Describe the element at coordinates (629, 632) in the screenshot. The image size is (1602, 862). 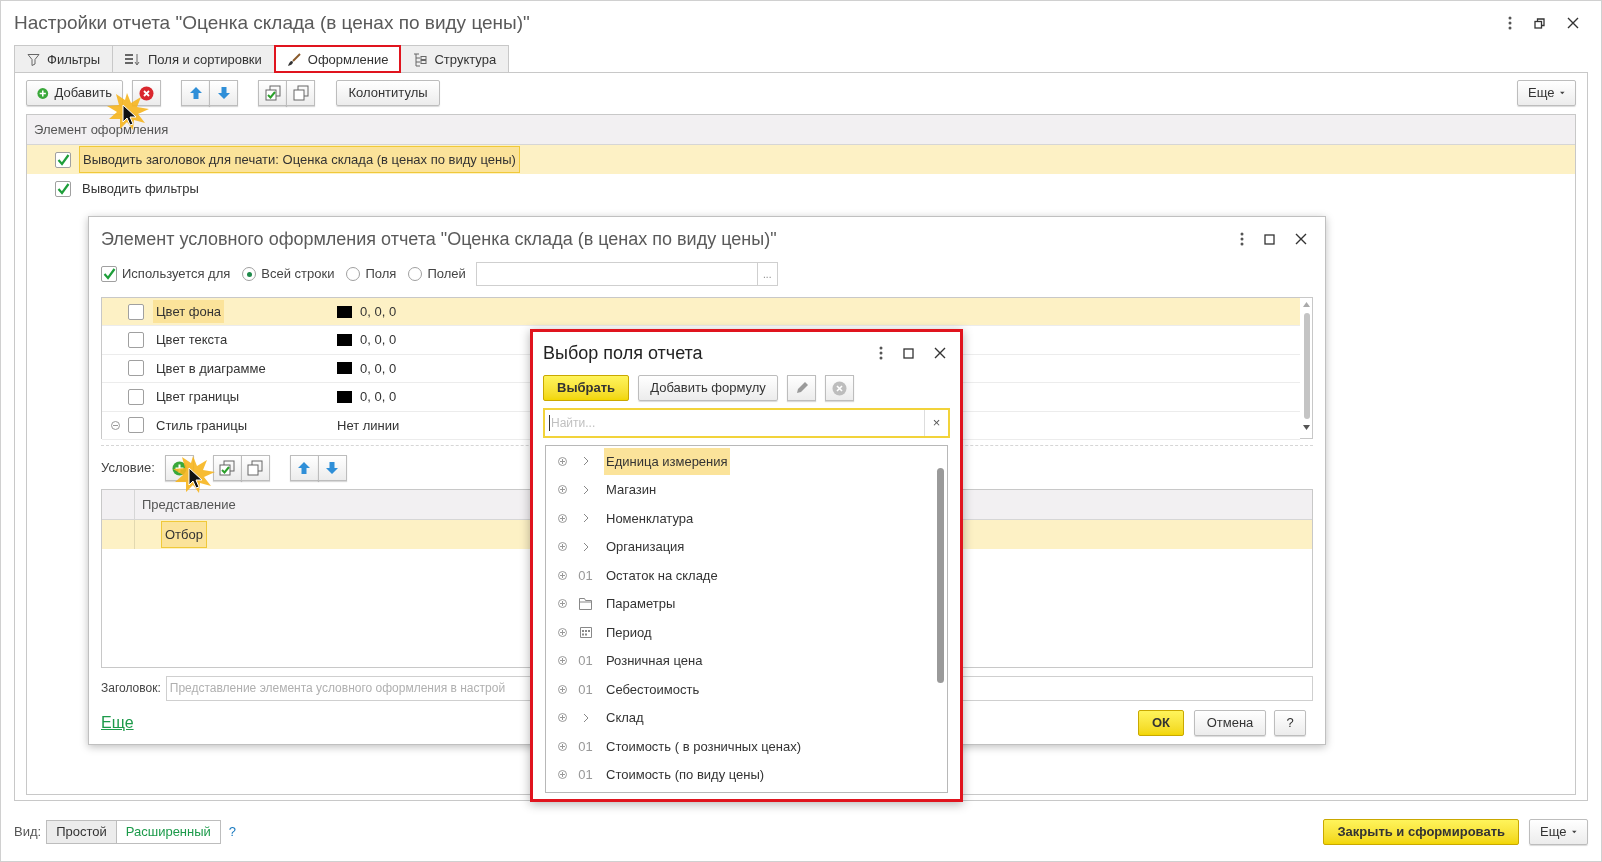
I see `field-name: Период` at that location.